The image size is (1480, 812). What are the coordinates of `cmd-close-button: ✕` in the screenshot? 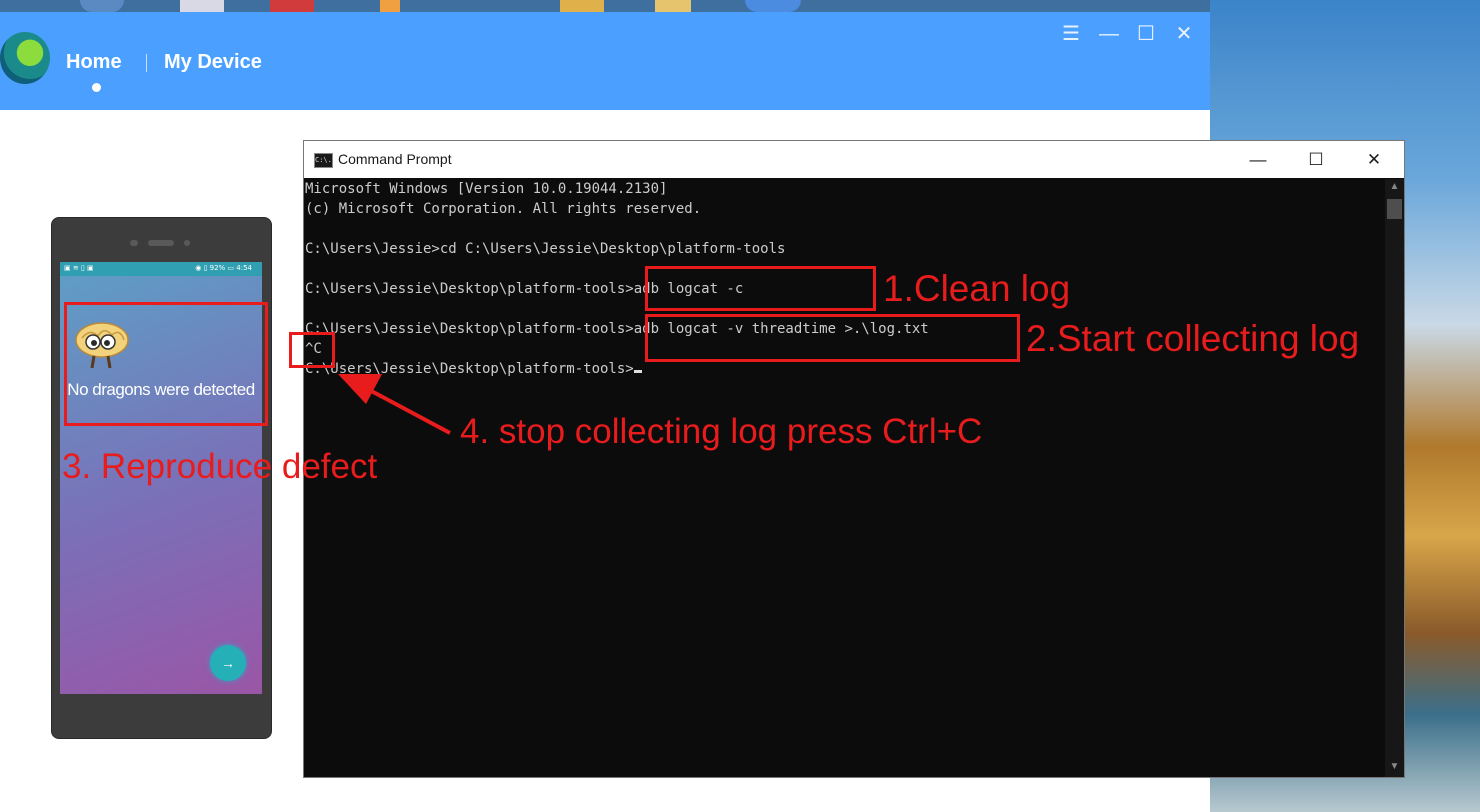 It's located at (1374, 159).